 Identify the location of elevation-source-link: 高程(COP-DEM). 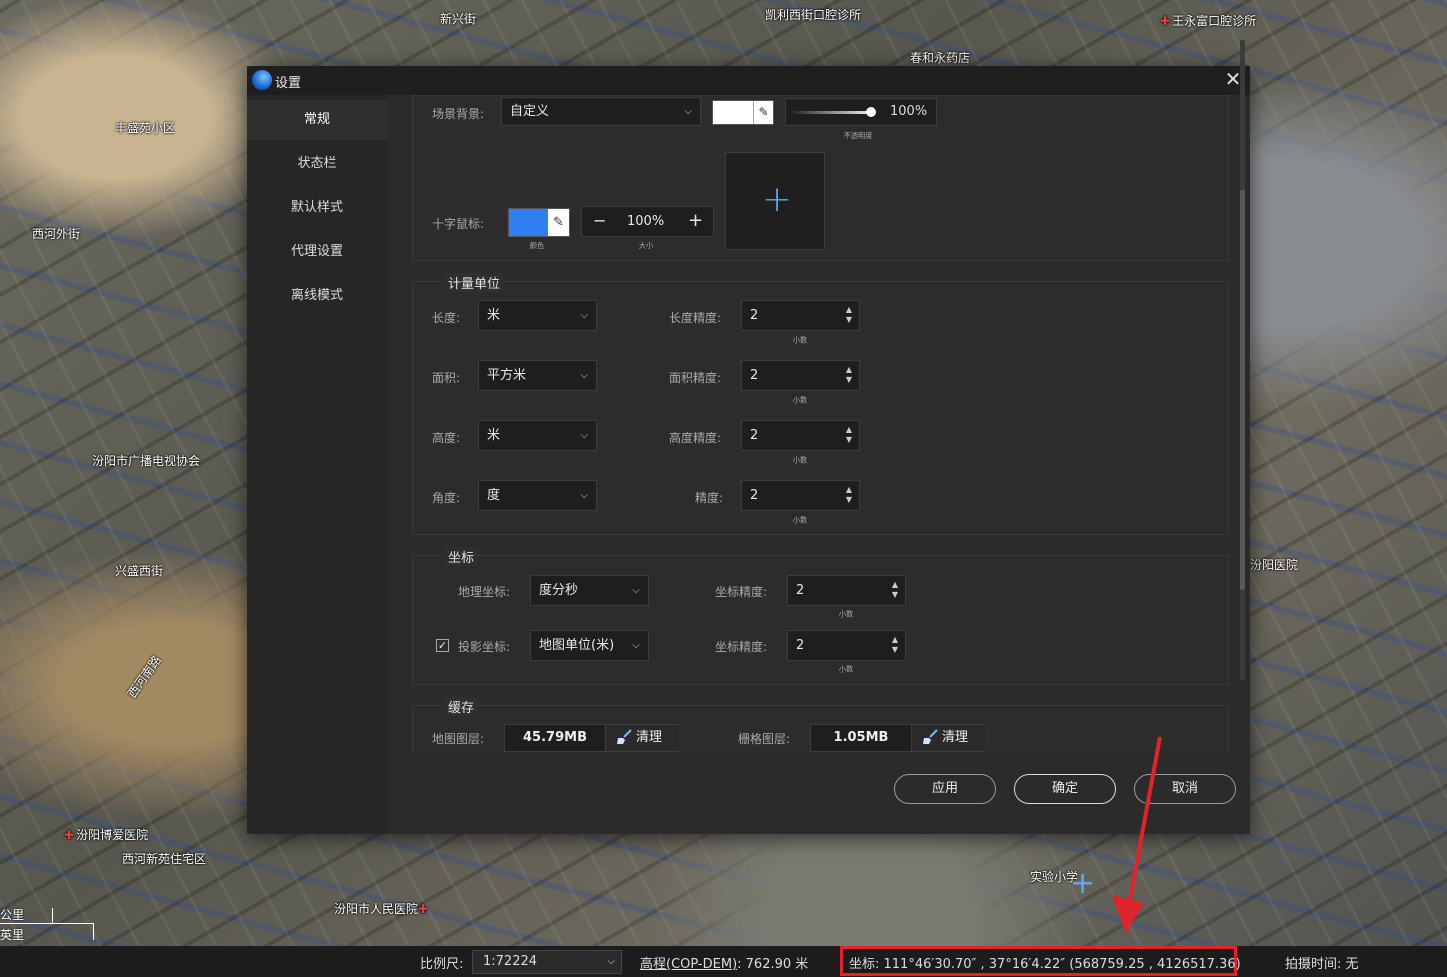
(688, 964).